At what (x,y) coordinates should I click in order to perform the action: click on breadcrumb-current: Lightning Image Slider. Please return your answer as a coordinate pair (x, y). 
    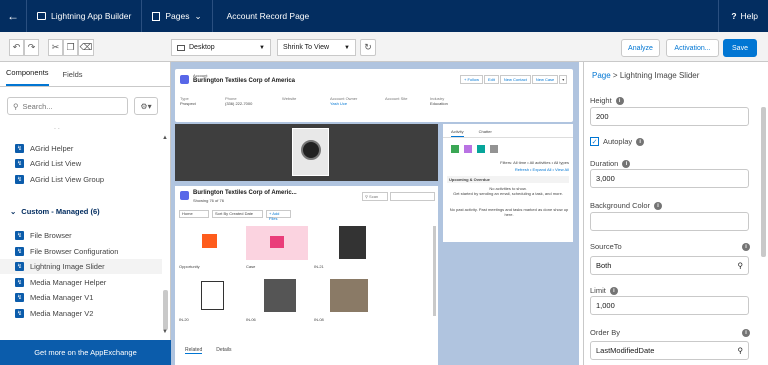
    Looking at the image, I should click on (659, 75).